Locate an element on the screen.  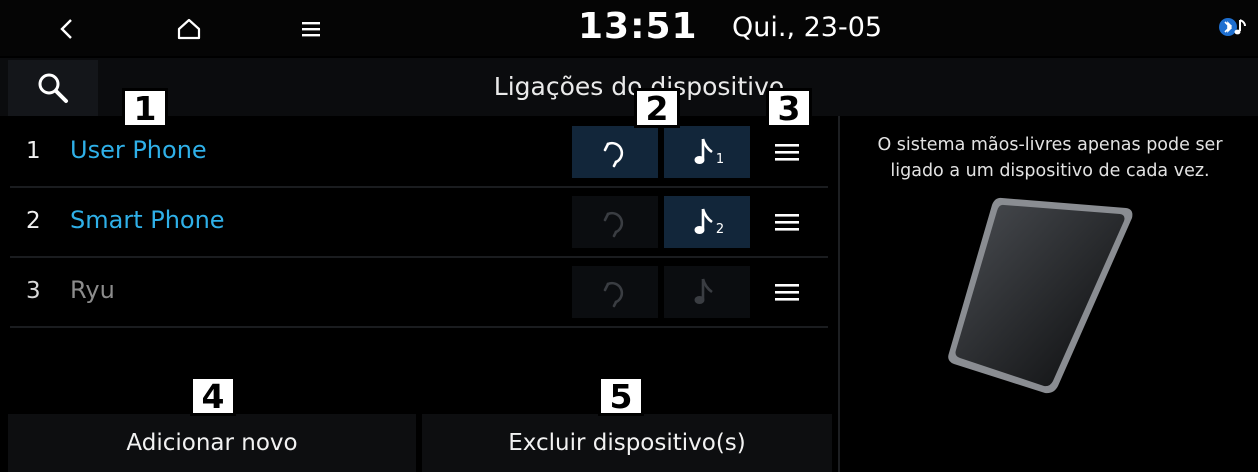
page-title: Ligações do dispositivo is located at coordinates (639, 86).